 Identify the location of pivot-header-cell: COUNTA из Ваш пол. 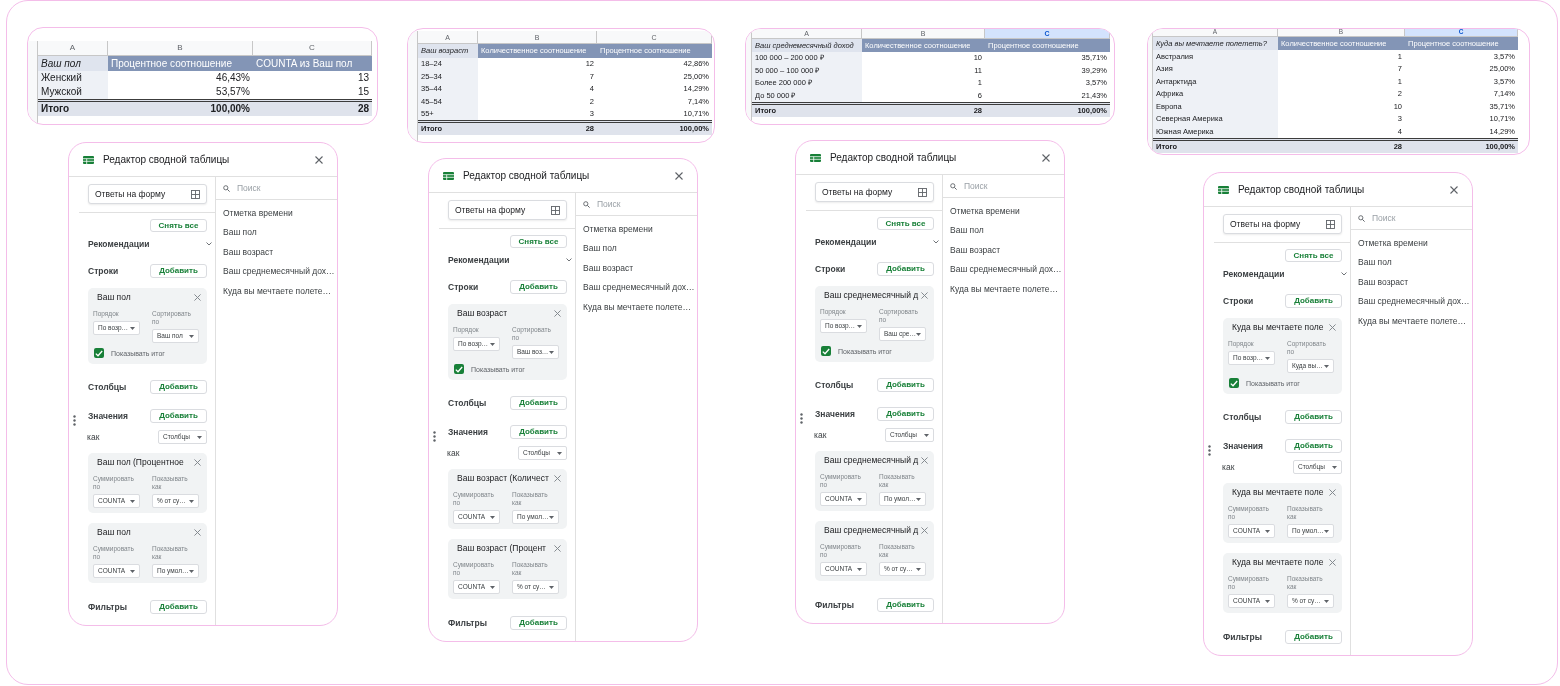
(312, 63).